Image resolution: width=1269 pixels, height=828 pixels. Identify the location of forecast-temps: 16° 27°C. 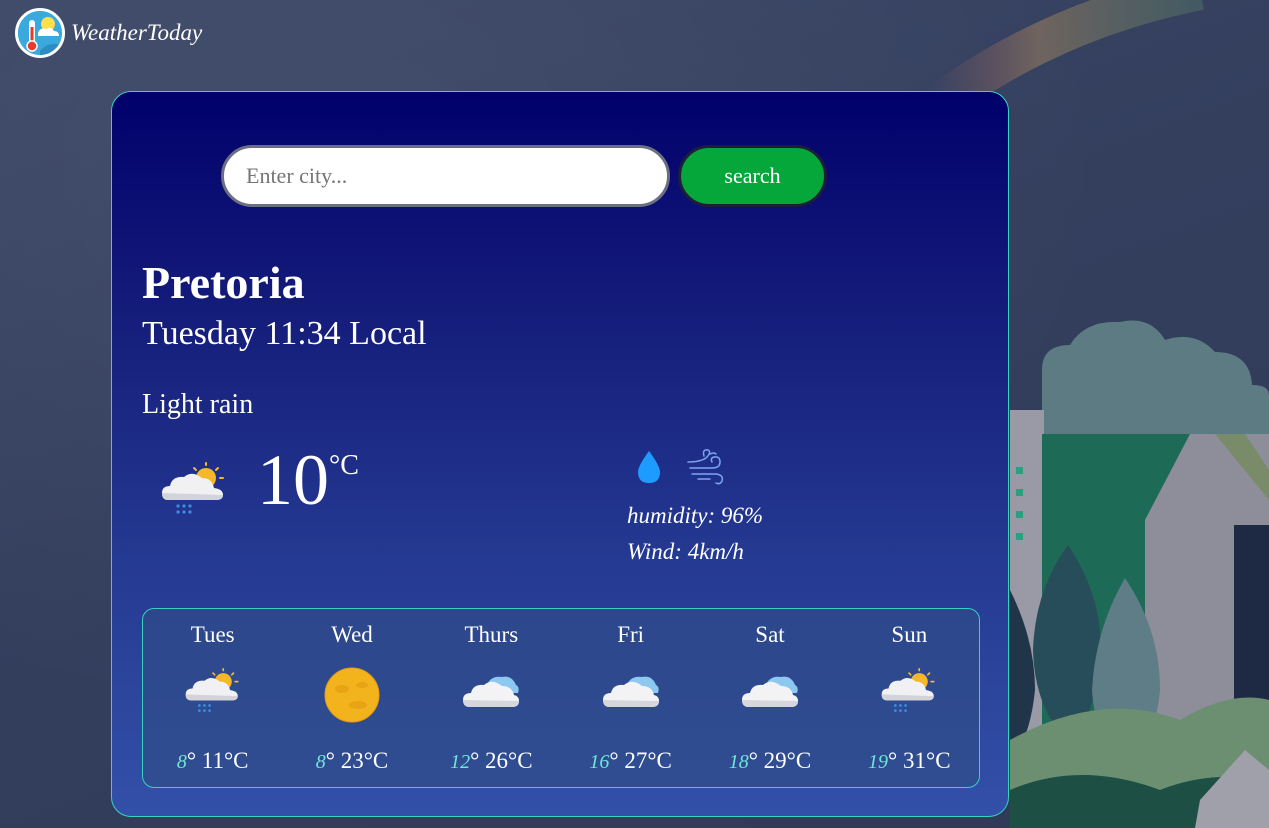
(630, 760).